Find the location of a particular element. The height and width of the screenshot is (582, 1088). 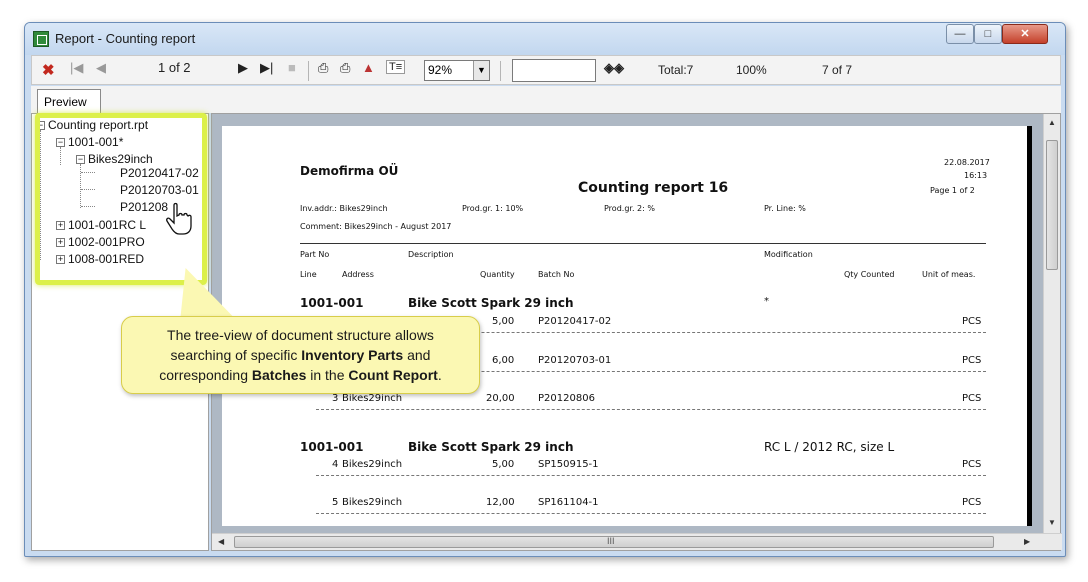

header-rule is located at coordinates (643, 243).